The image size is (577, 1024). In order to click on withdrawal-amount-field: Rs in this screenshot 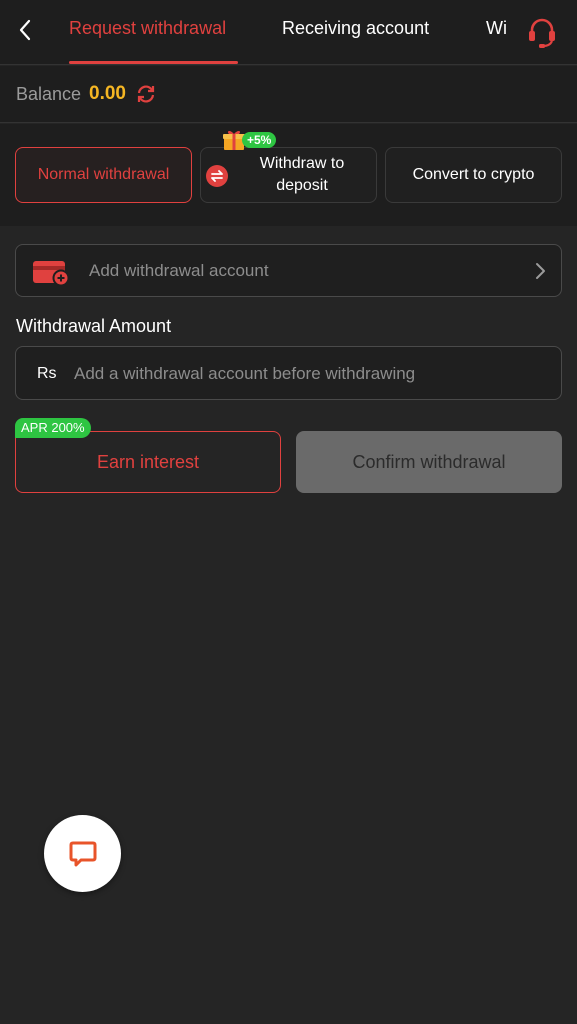, I will do `click(288, 373)`.